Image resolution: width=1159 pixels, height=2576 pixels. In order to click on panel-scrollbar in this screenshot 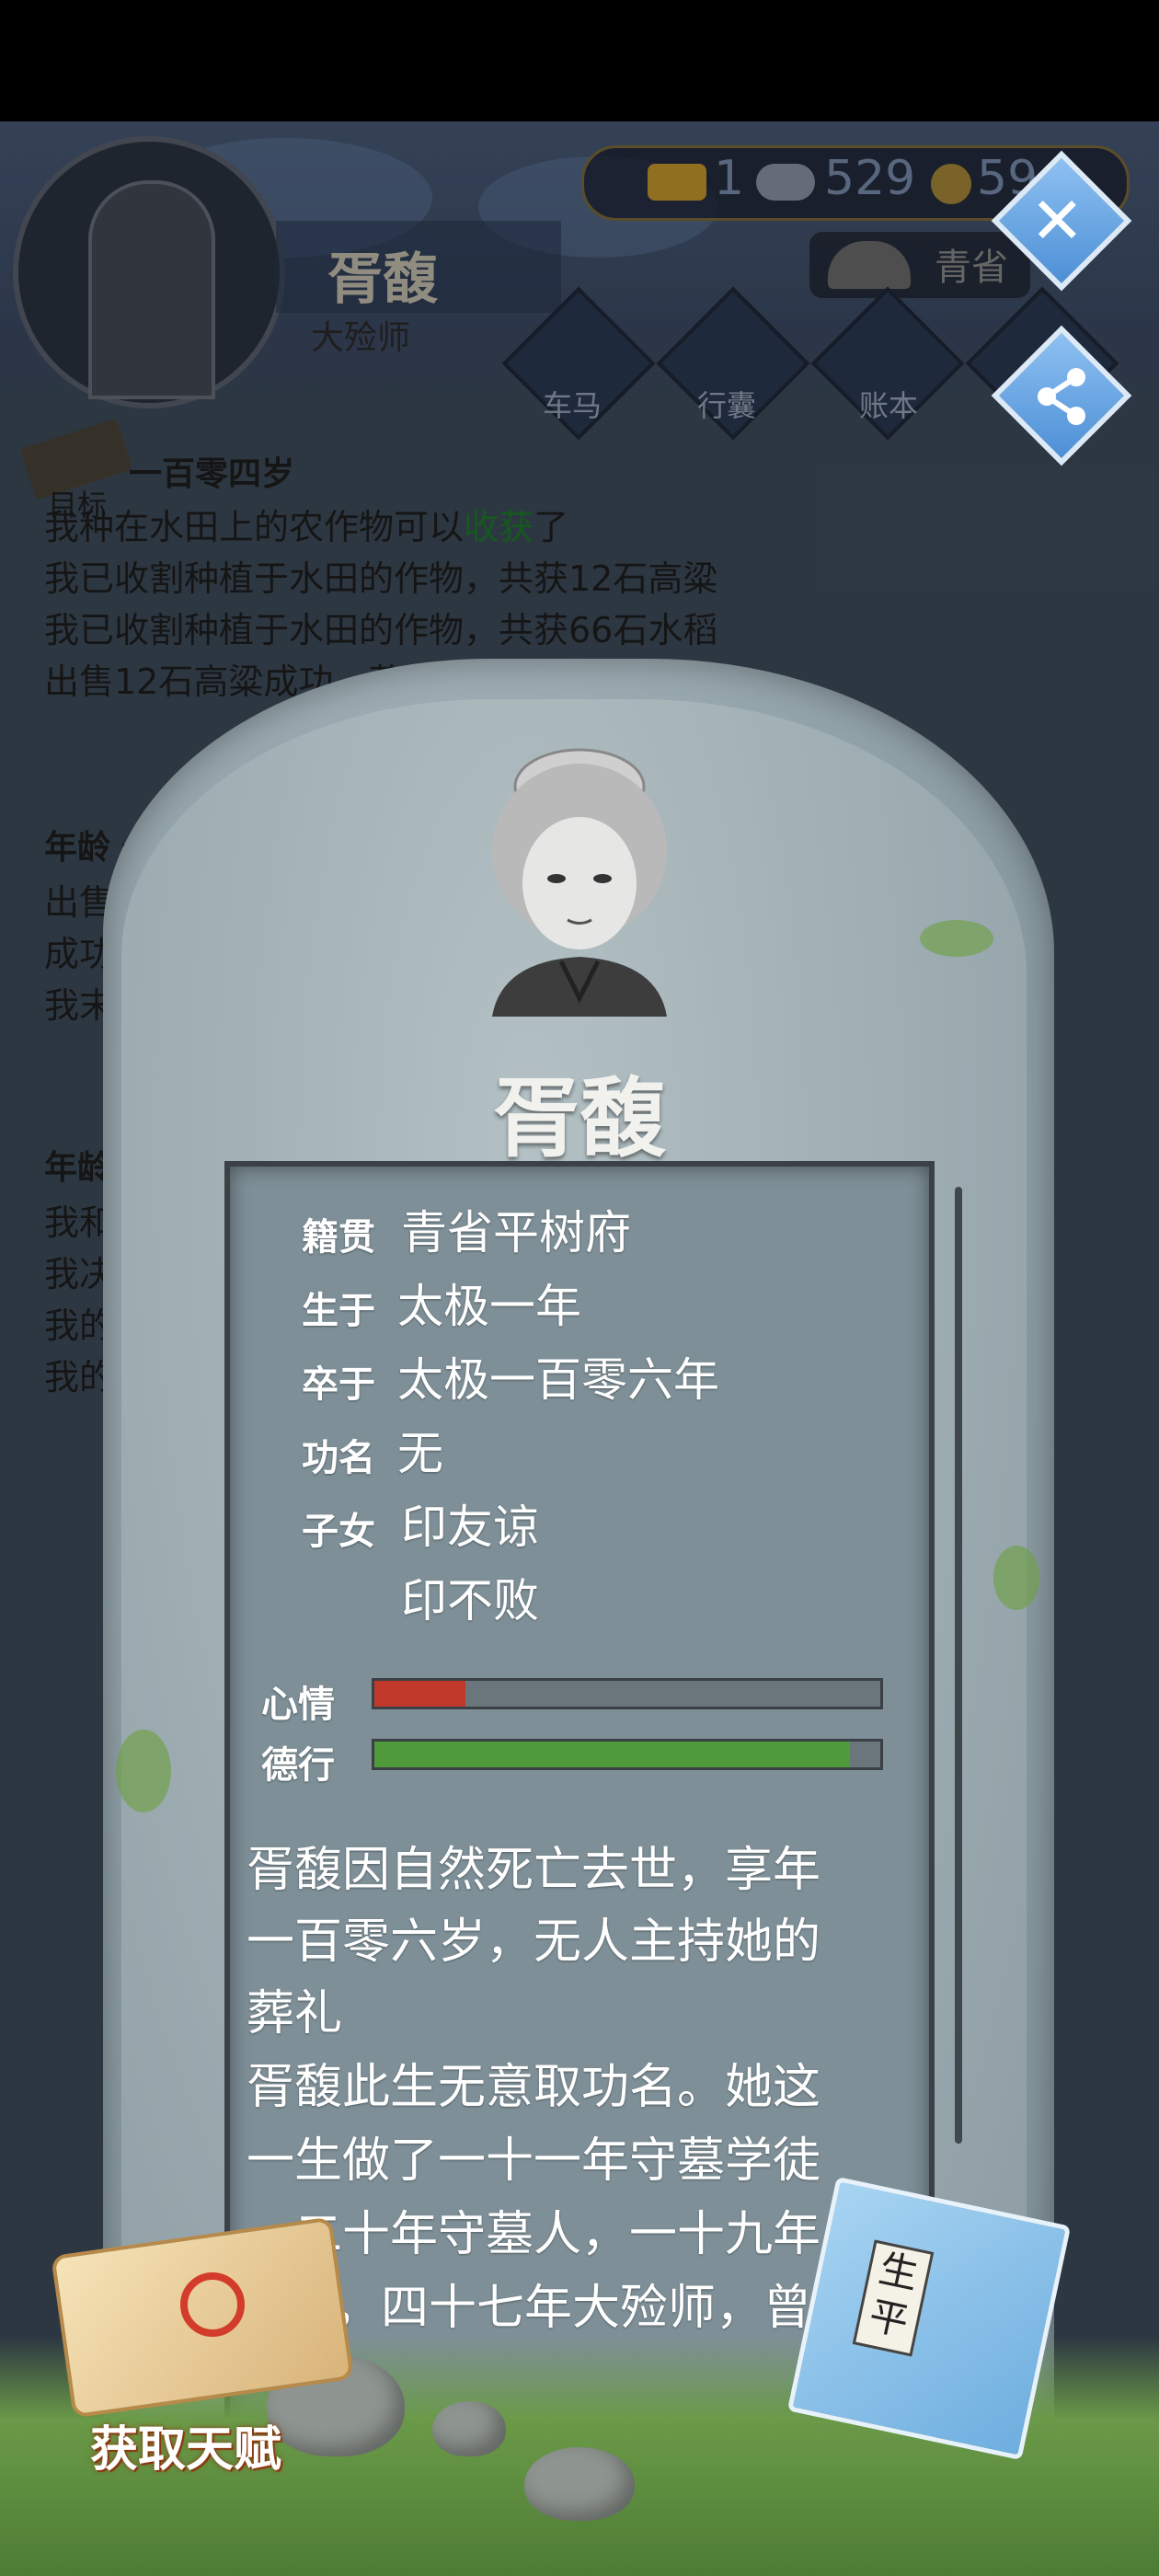, I will do `click(958, 1665)`.